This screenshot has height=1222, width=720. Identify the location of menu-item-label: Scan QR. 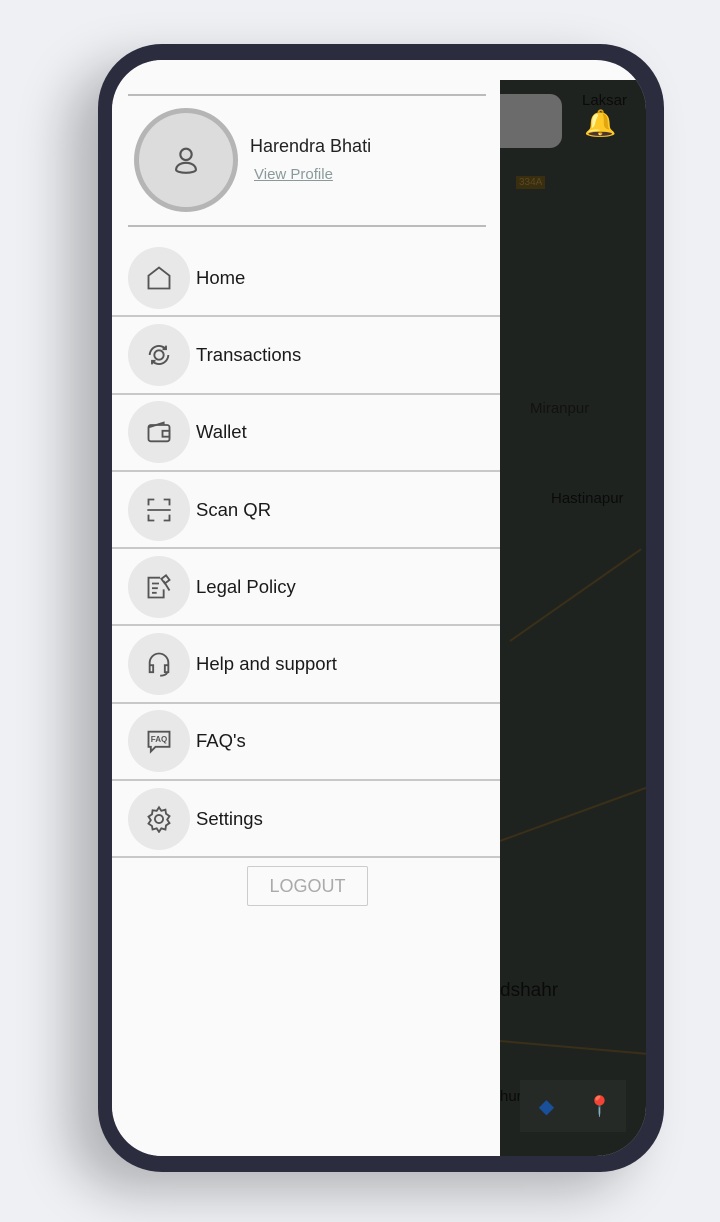
(234, 509).